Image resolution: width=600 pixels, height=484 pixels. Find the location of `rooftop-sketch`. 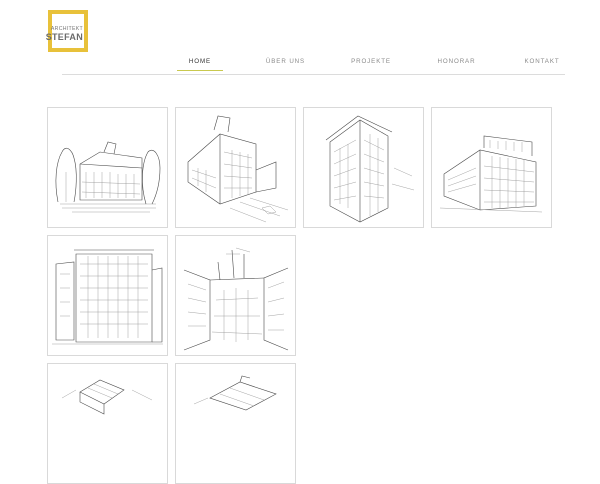

rooftop-sketch is located at coordinates (235, 393).